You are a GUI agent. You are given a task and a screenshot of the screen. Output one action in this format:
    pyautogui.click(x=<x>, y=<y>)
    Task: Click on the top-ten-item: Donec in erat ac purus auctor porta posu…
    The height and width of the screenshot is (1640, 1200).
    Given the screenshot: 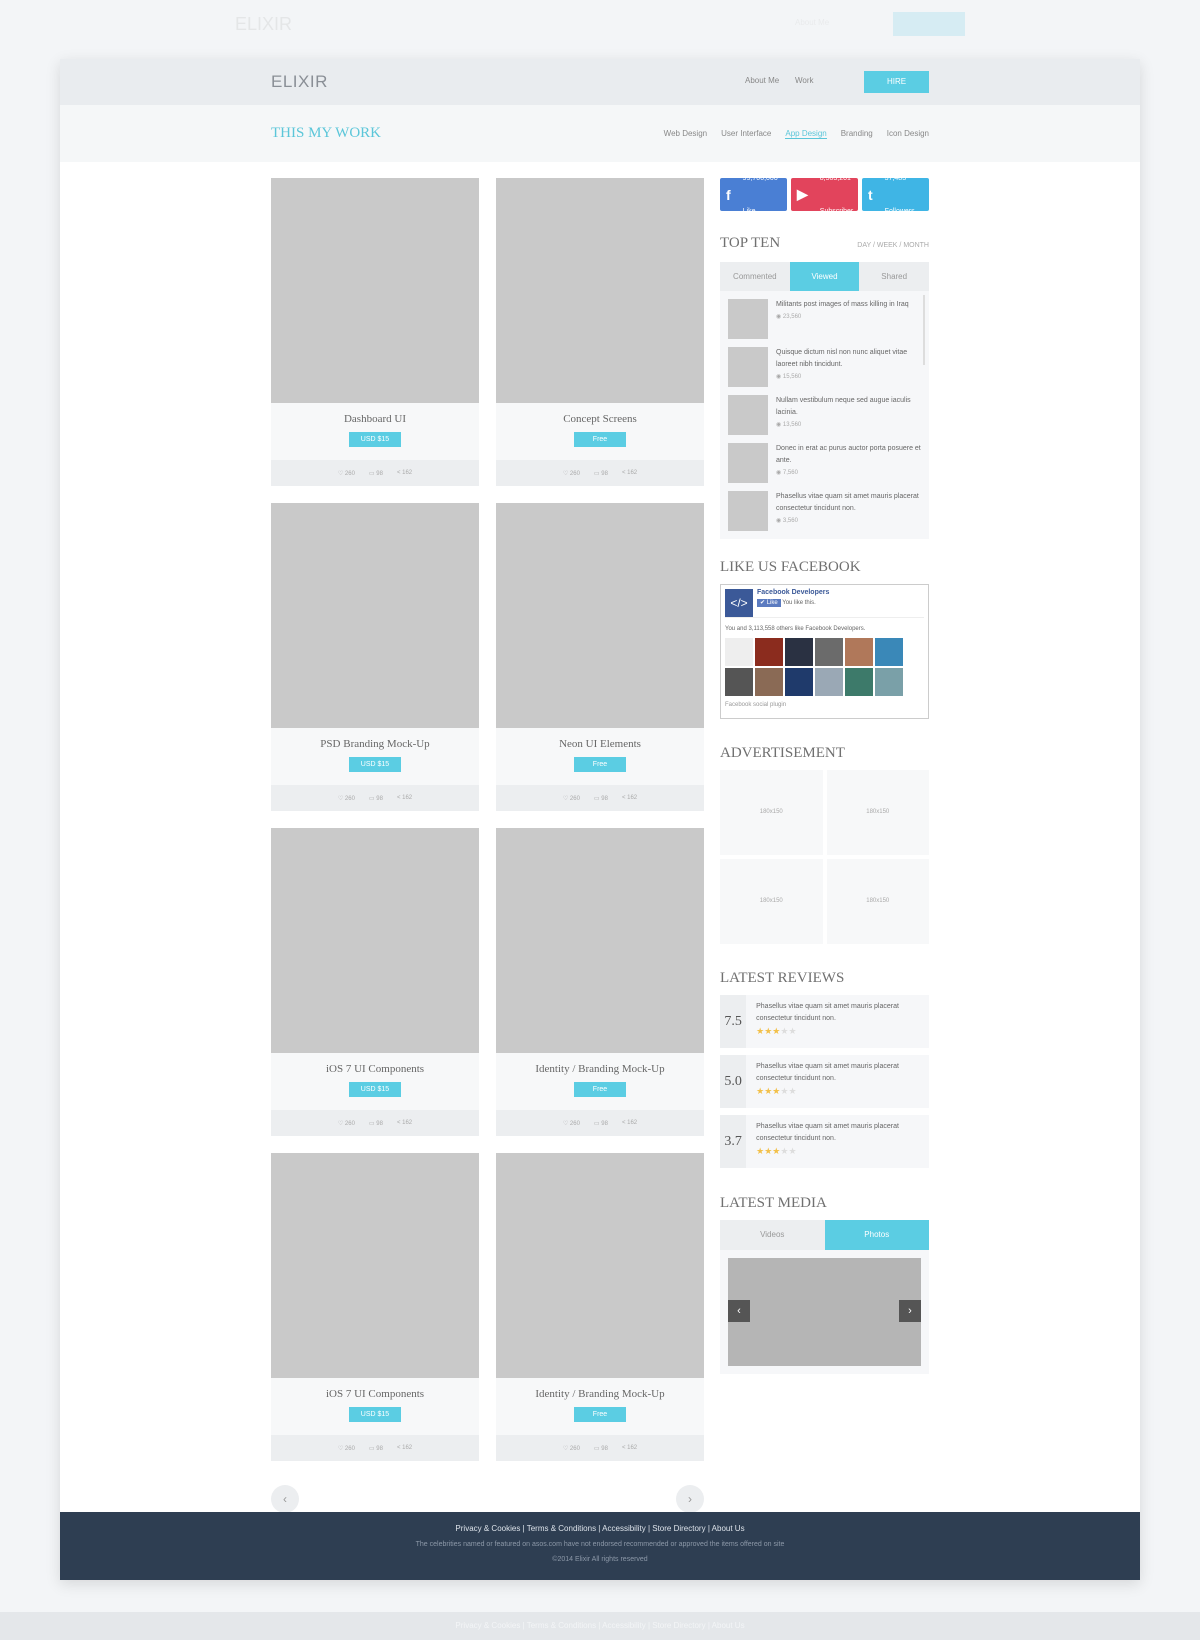 What is the action you would take?
    pyautogui.click(x=824, y=466)
    